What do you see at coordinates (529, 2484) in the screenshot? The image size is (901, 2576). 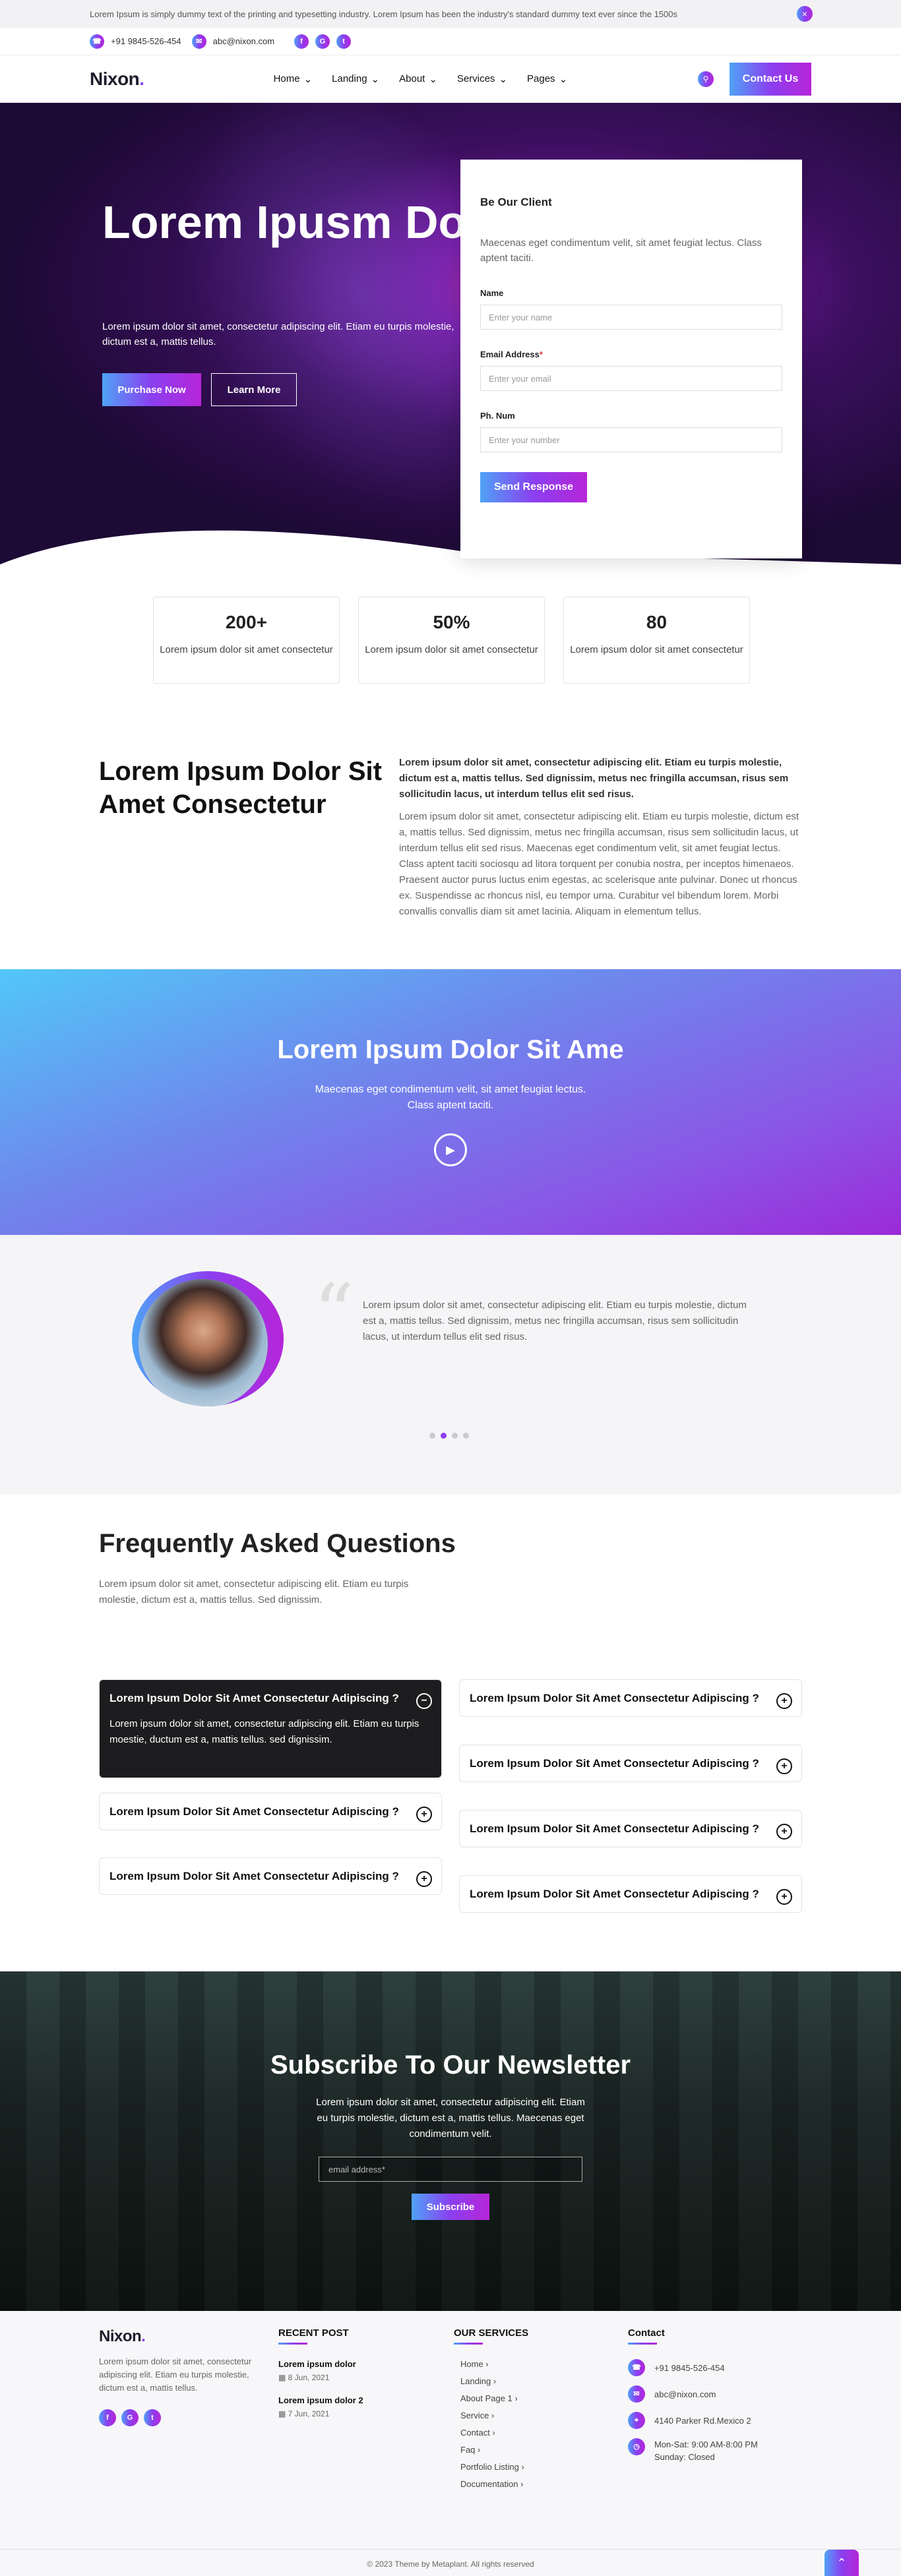 I see `footer-link: Documentation ›` at bounding box center [529, 2484].